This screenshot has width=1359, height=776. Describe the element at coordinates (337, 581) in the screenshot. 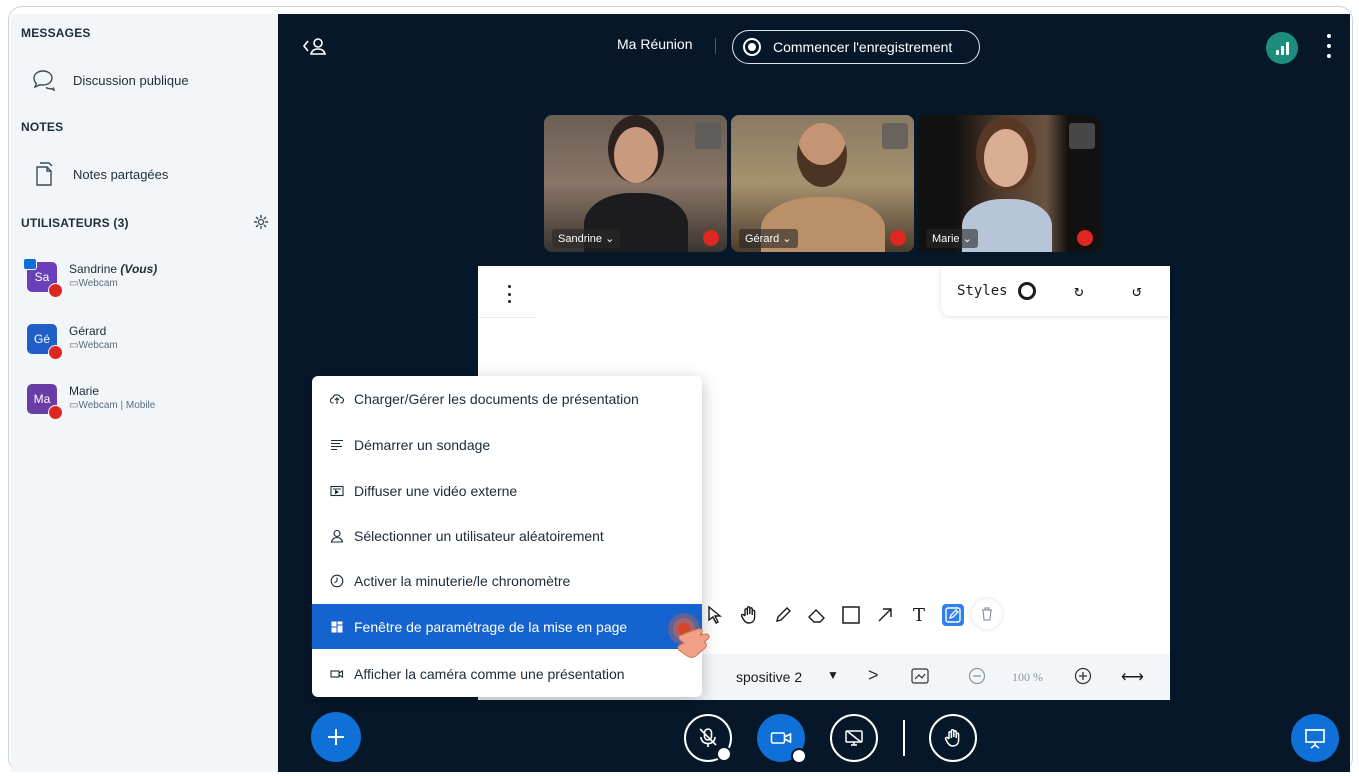

I see `timer-icon` at that location.